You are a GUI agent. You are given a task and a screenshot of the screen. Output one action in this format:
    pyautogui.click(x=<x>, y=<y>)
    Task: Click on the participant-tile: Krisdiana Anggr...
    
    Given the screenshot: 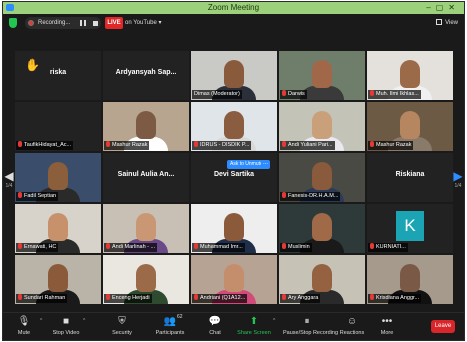 What is the action you would take?
    pyautogui.click(x=410, y=279)
    